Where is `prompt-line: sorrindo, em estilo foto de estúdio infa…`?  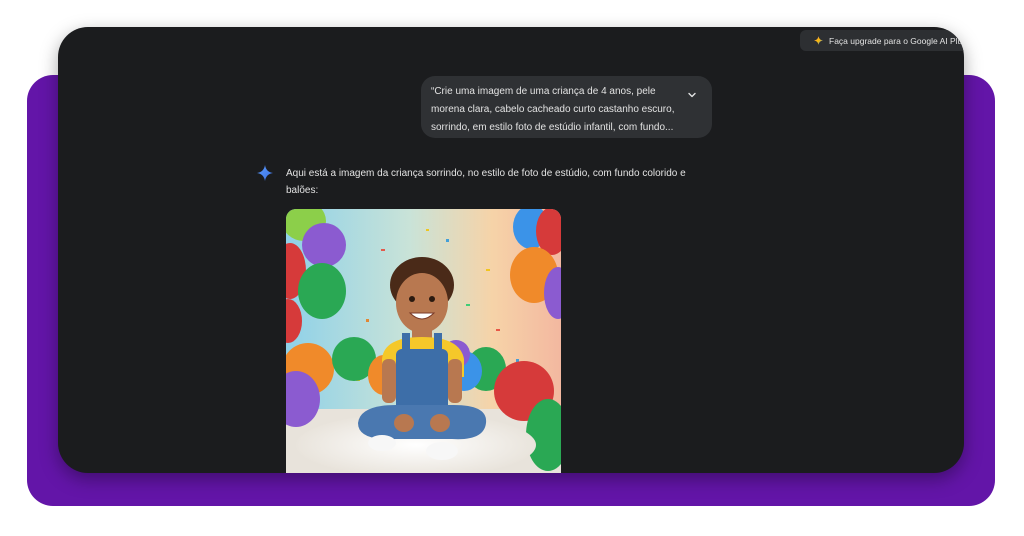 prompt-line: sorrindo, em estilo foto de estúdio infa… is located at coordinates (552, 127).